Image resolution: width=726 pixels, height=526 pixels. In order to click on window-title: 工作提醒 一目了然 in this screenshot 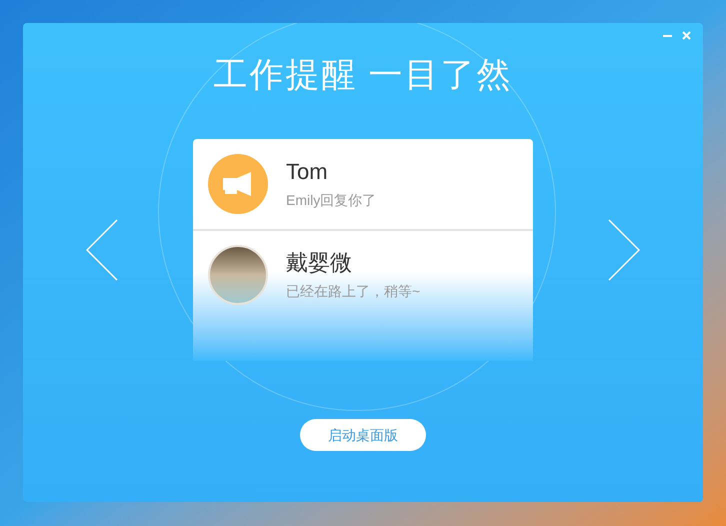, I will do `click(363, 75)`.